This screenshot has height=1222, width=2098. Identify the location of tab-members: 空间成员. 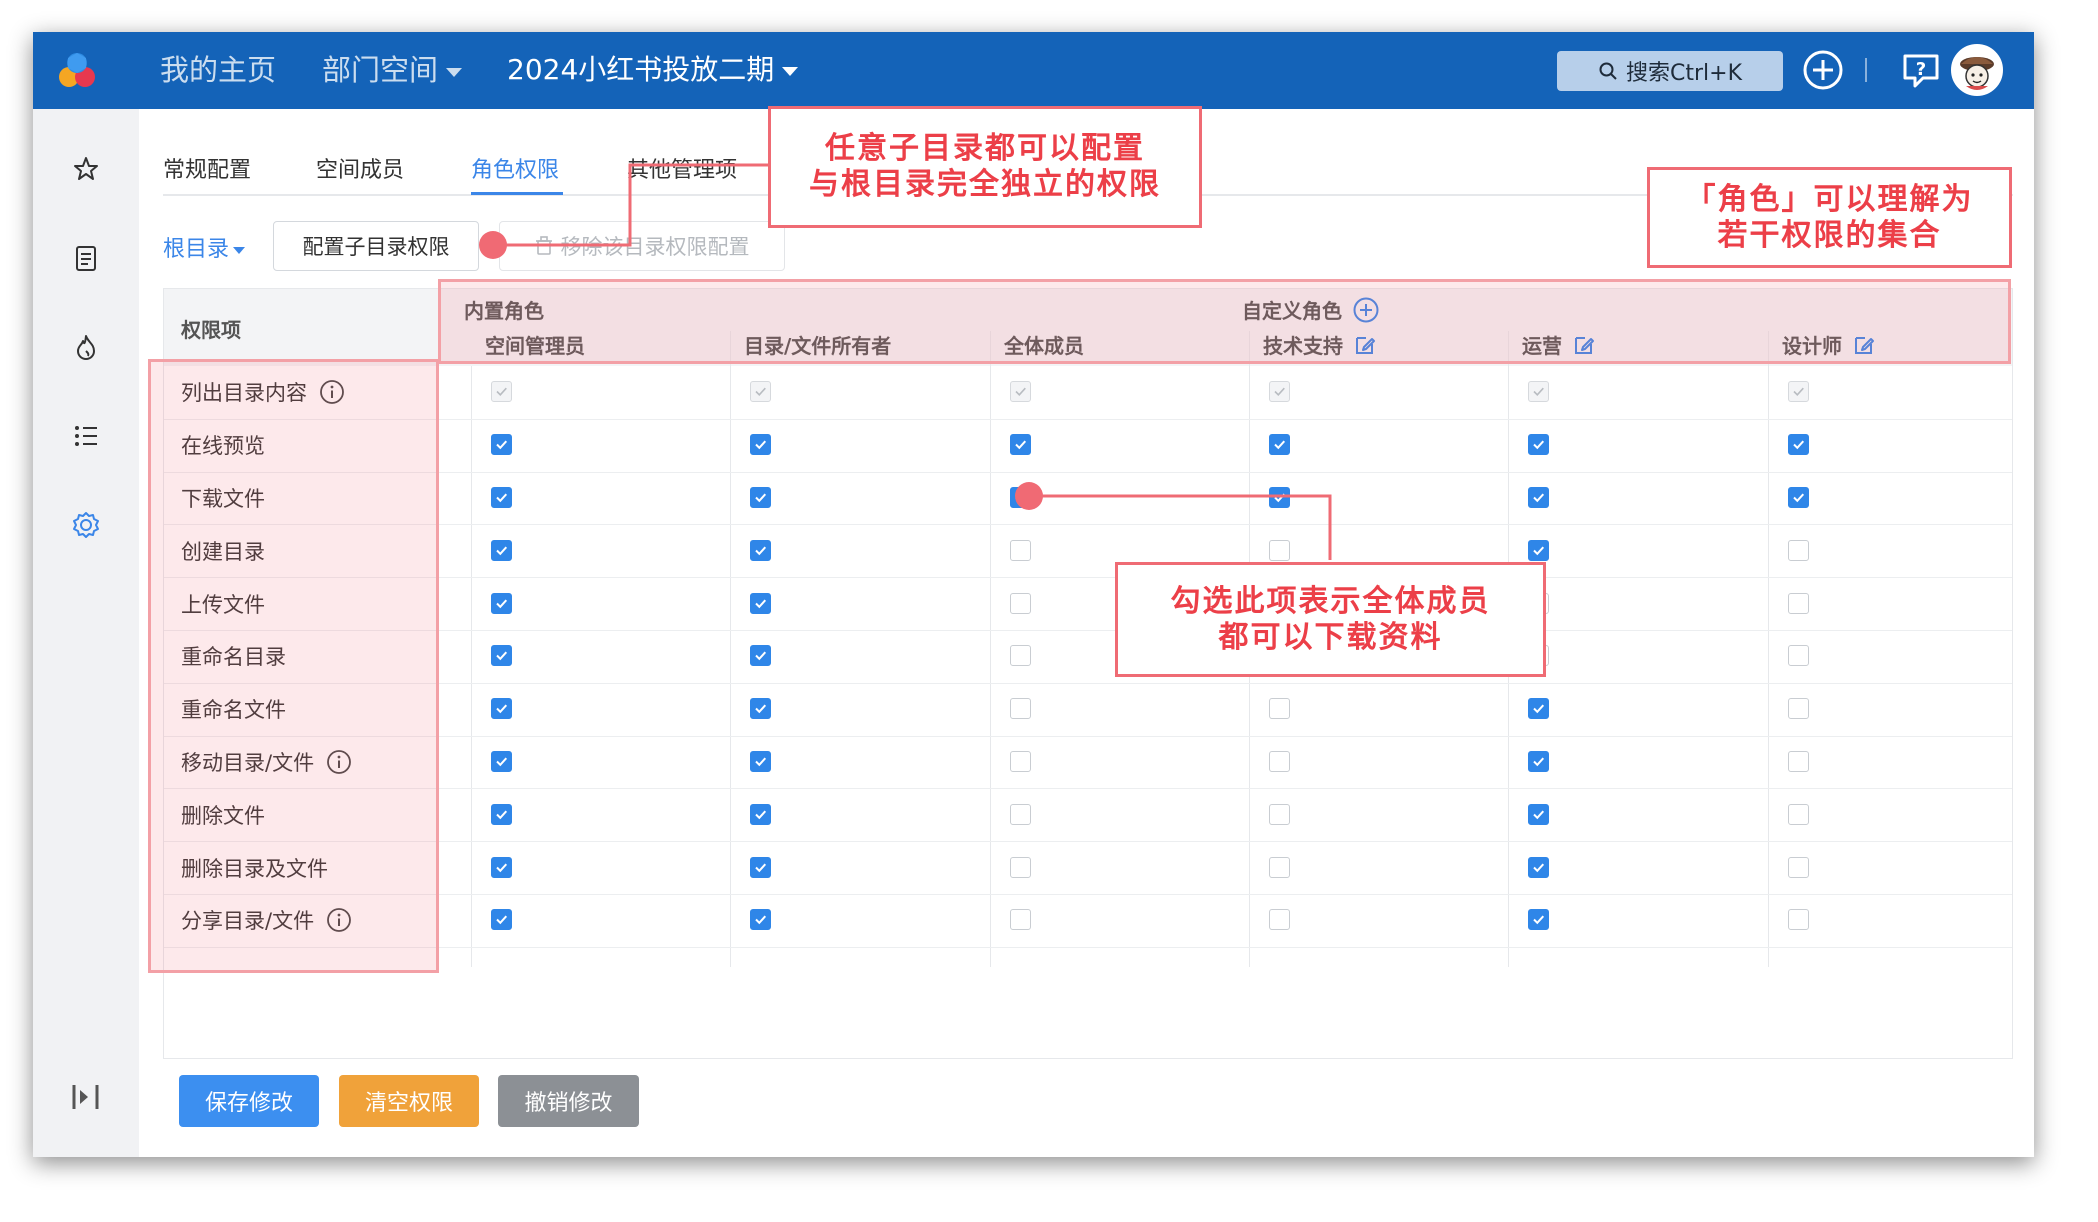
(360, 171).